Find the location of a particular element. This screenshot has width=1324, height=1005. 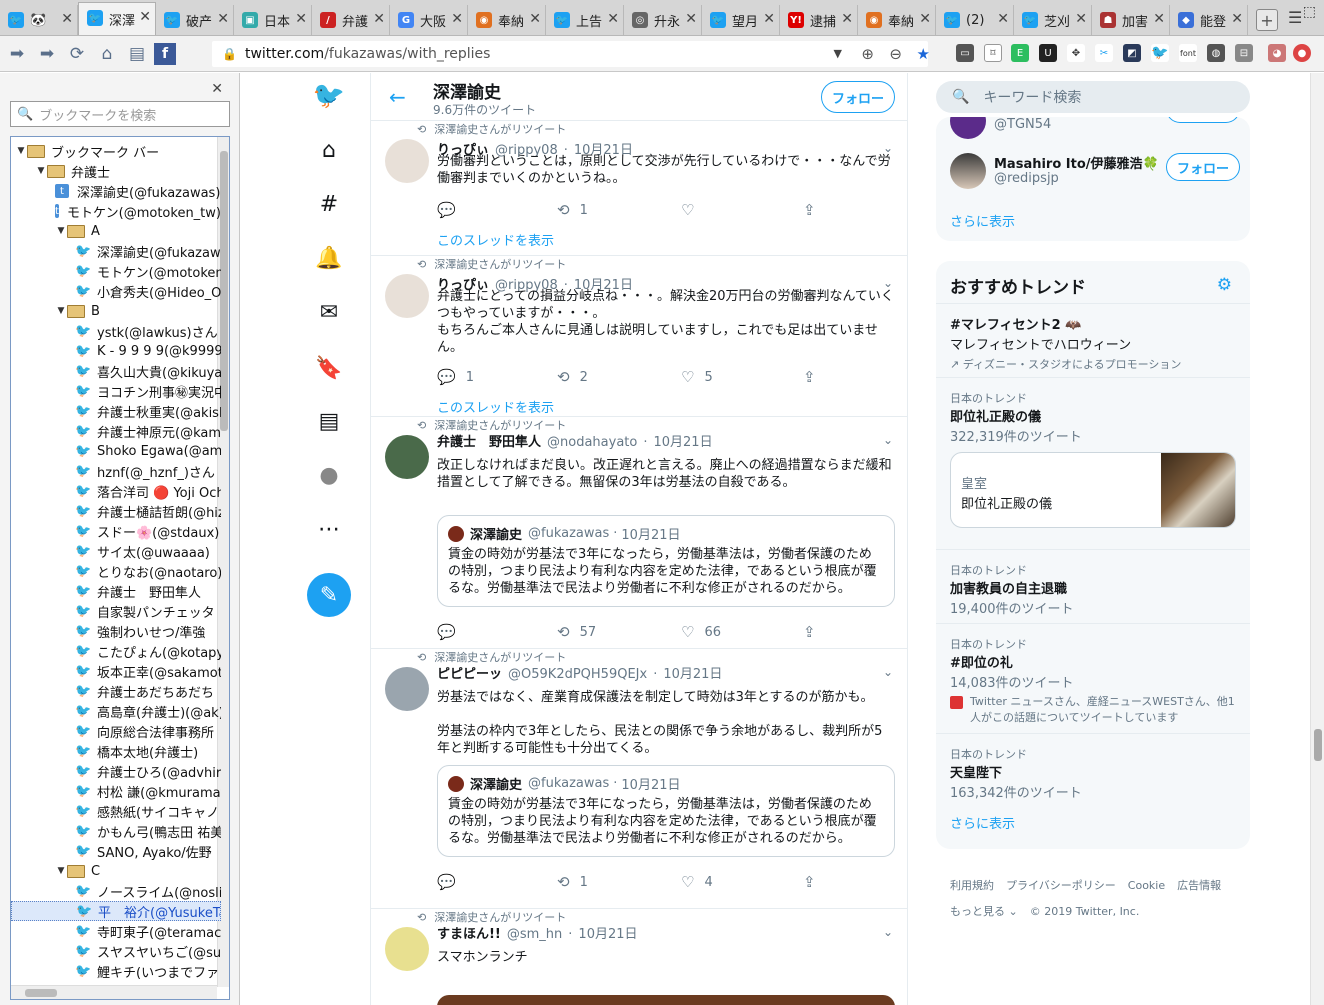

bookmarks-icon: 🔖 is located at coordinates (329, 368).